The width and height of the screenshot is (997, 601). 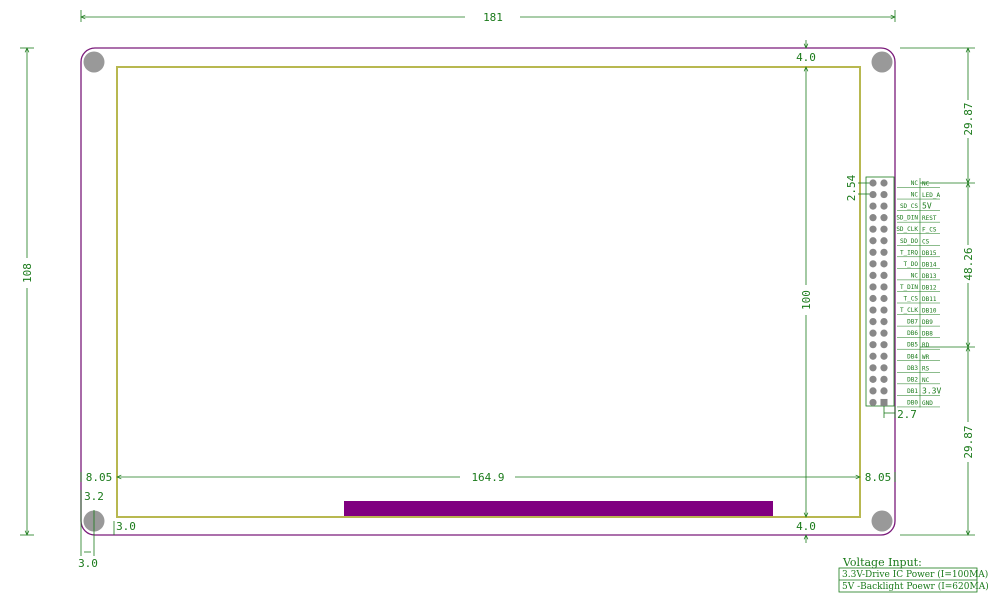 What do you see at coordinates (27, 291) in the screenshot?
I see `overall-height-dimension: 108` at bounding box center [27, 291].